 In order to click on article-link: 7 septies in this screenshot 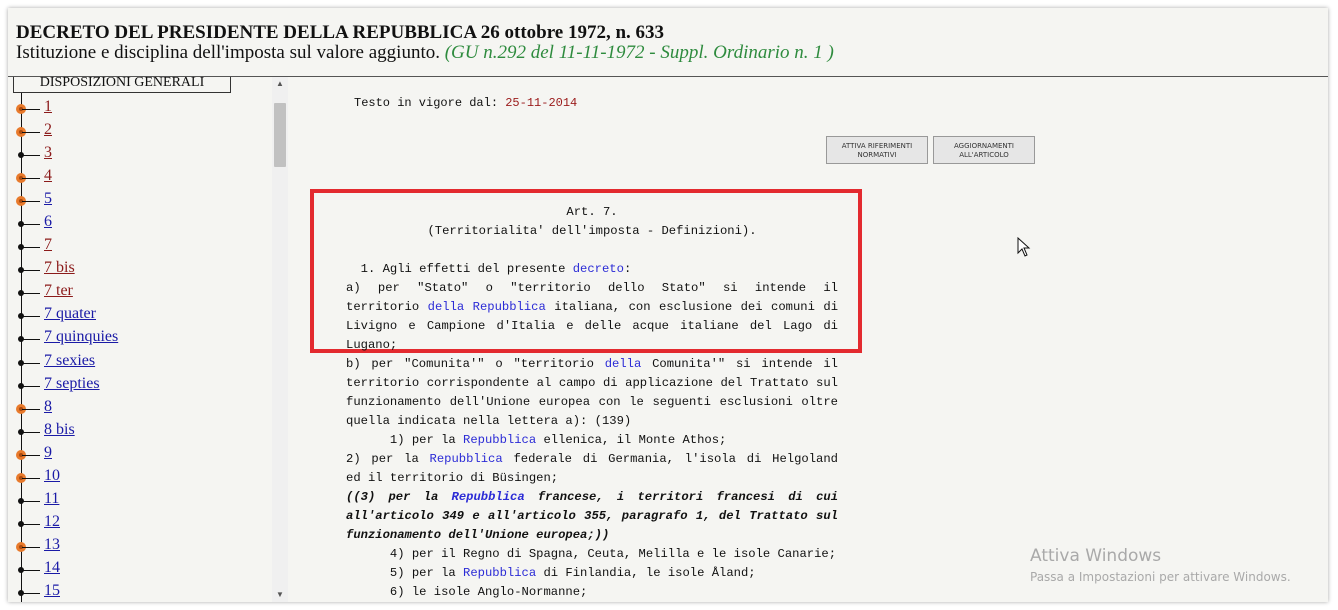, I will do `click(72, 384)`.